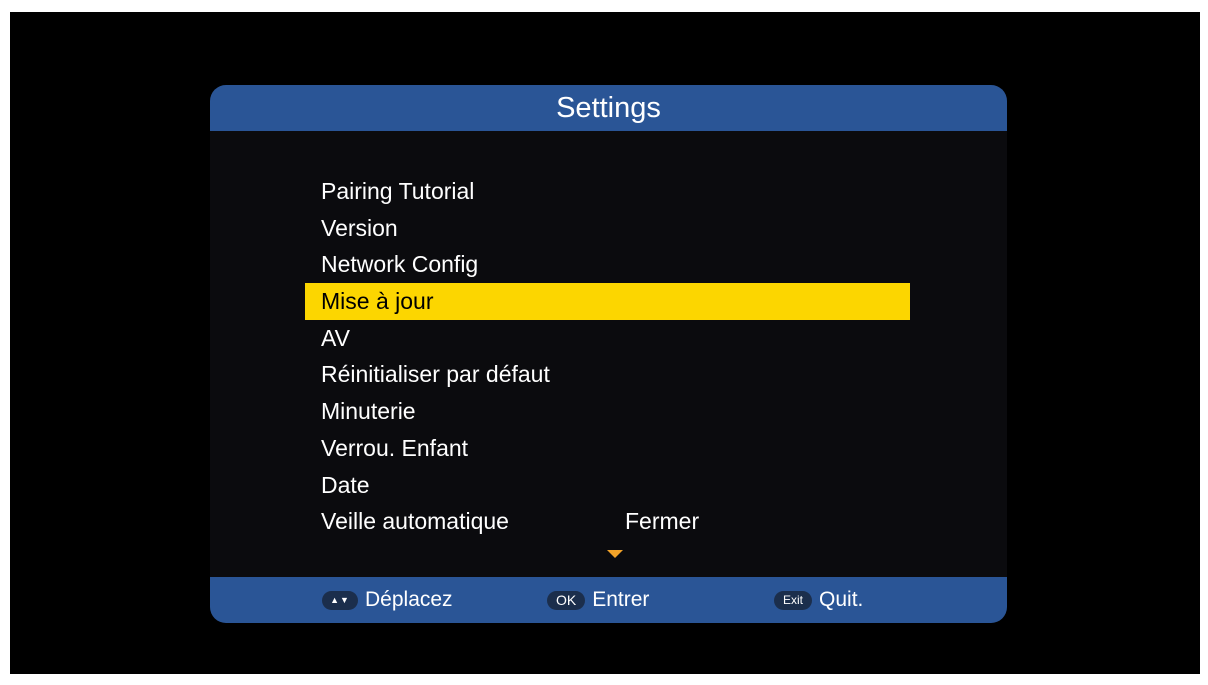 This screenshot has width=1208, height=685. I want to click on menu-item-network-config: Network Config, so click(607, 264).